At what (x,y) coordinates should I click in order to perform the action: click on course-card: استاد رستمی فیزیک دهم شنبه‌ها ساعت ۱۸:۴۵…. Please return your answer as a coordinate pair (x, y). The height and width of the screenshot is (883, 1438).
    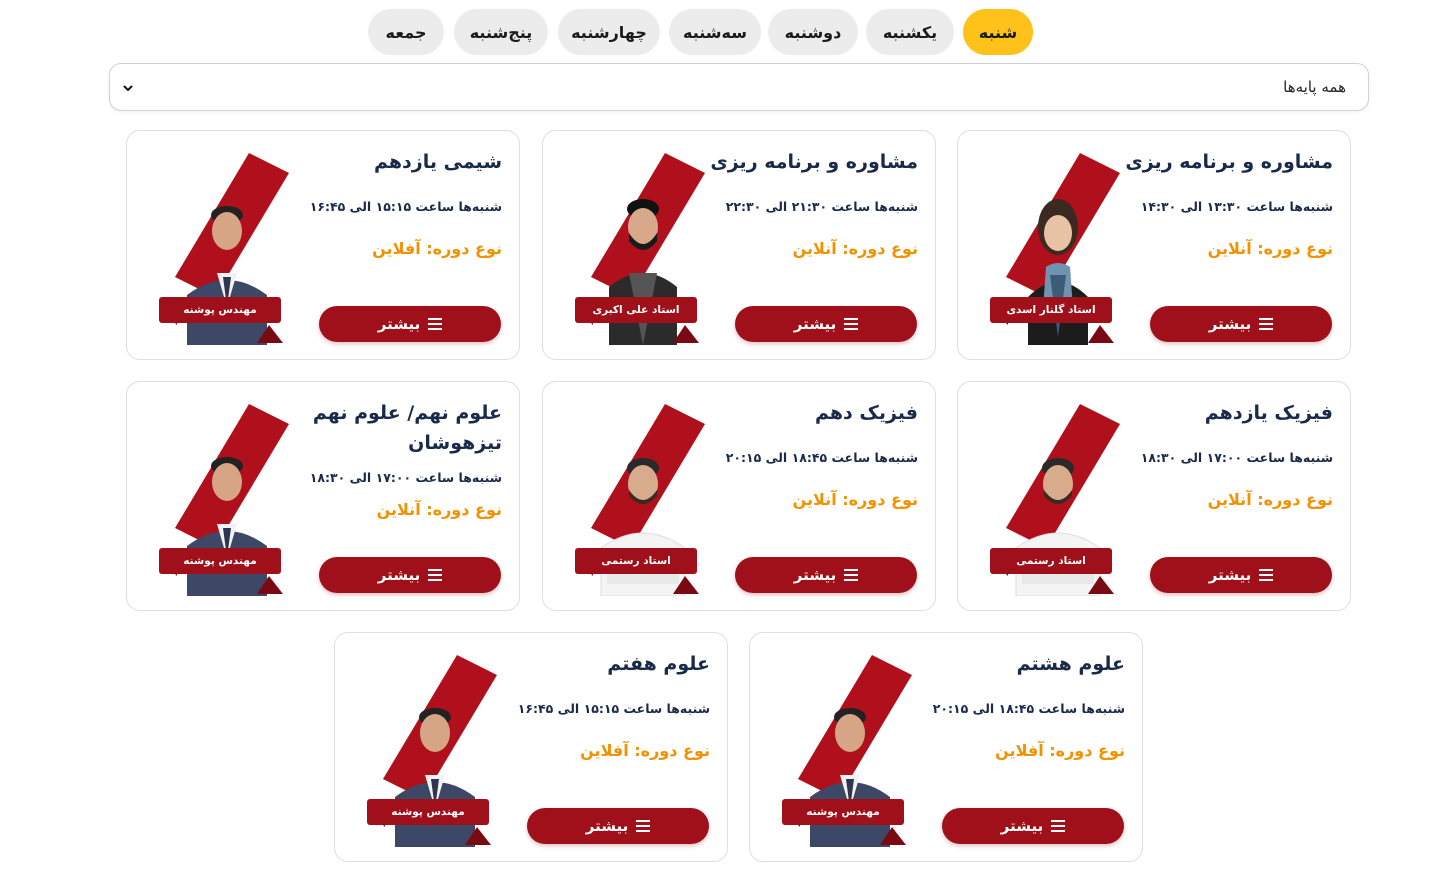
    Looking at the image, I should click on (739, 496).